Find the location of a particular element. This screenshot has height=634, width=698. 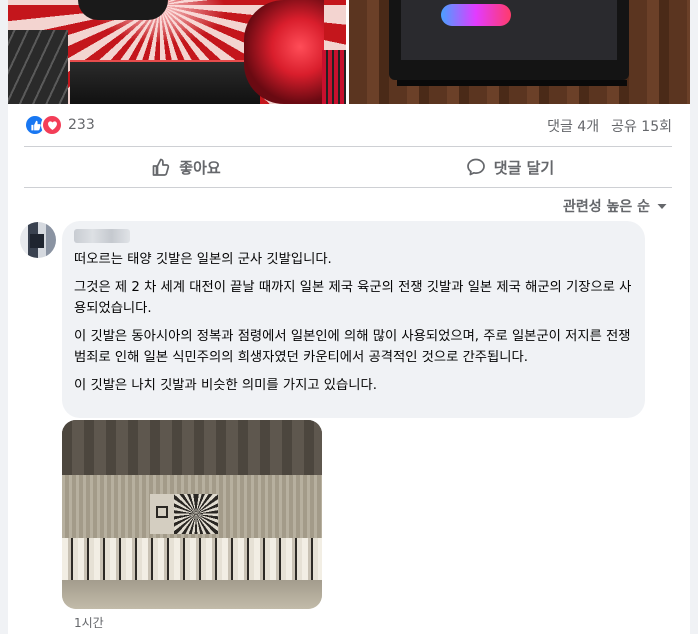

comment-button: 댓글 달기 is located at coordinates (510, 167).